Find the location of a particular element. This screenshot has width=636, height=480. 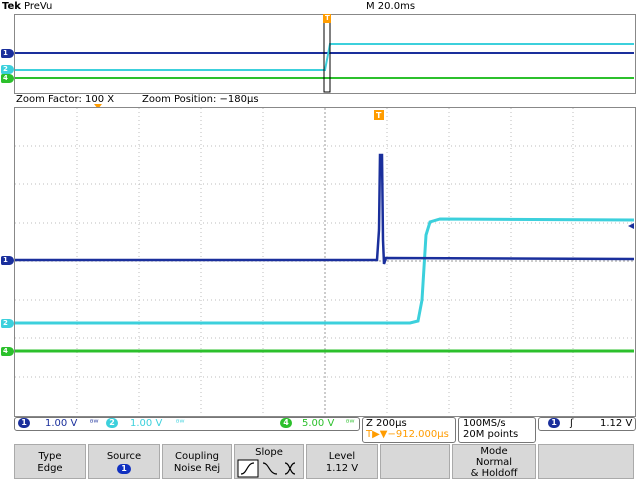

ch2-ground-marker: 2 is located at coordinates (7, 323).